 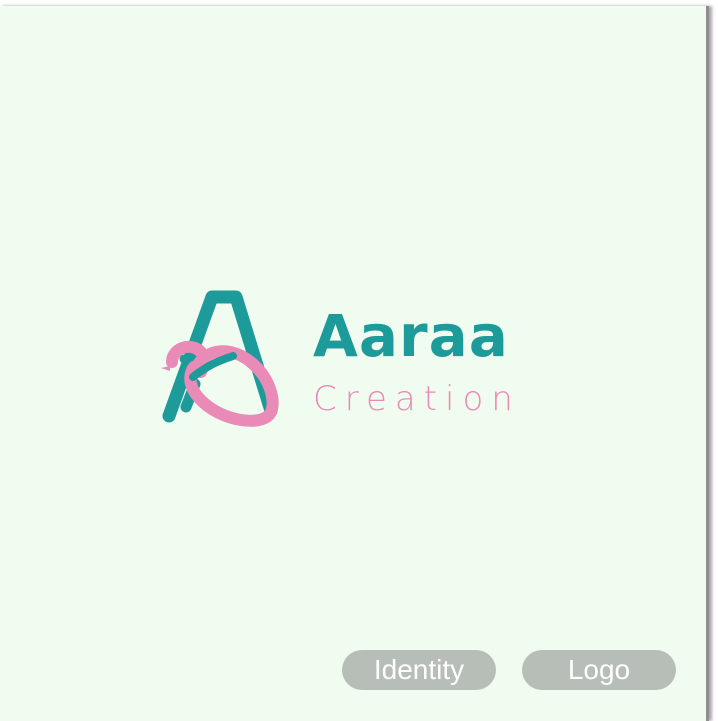 What do you see at coordinates (417, 399) in the screenshot?
I see `brand-tagline: Creation` at bounding box center [417, 399].